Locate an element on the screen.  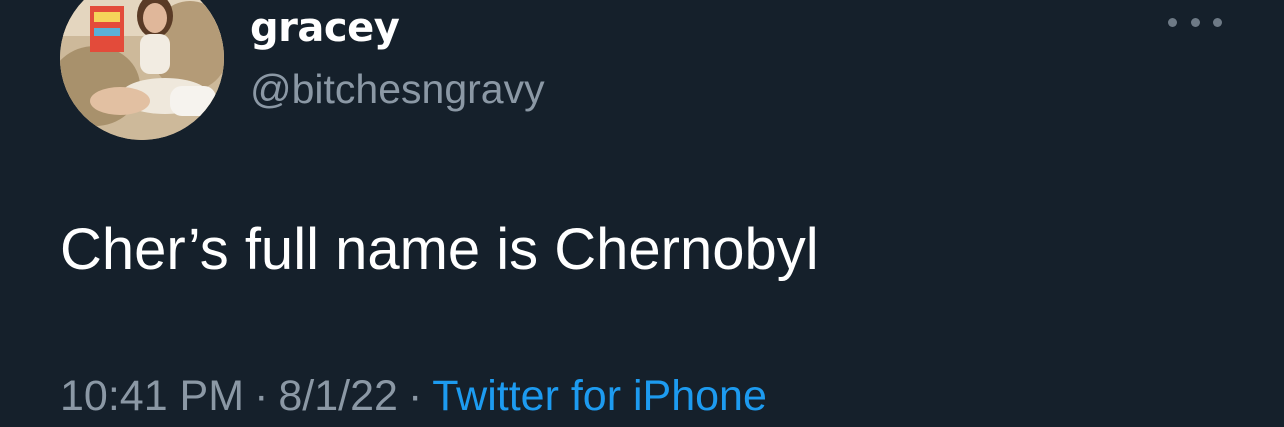
avatar-photo is located at coordinates (142, 70).